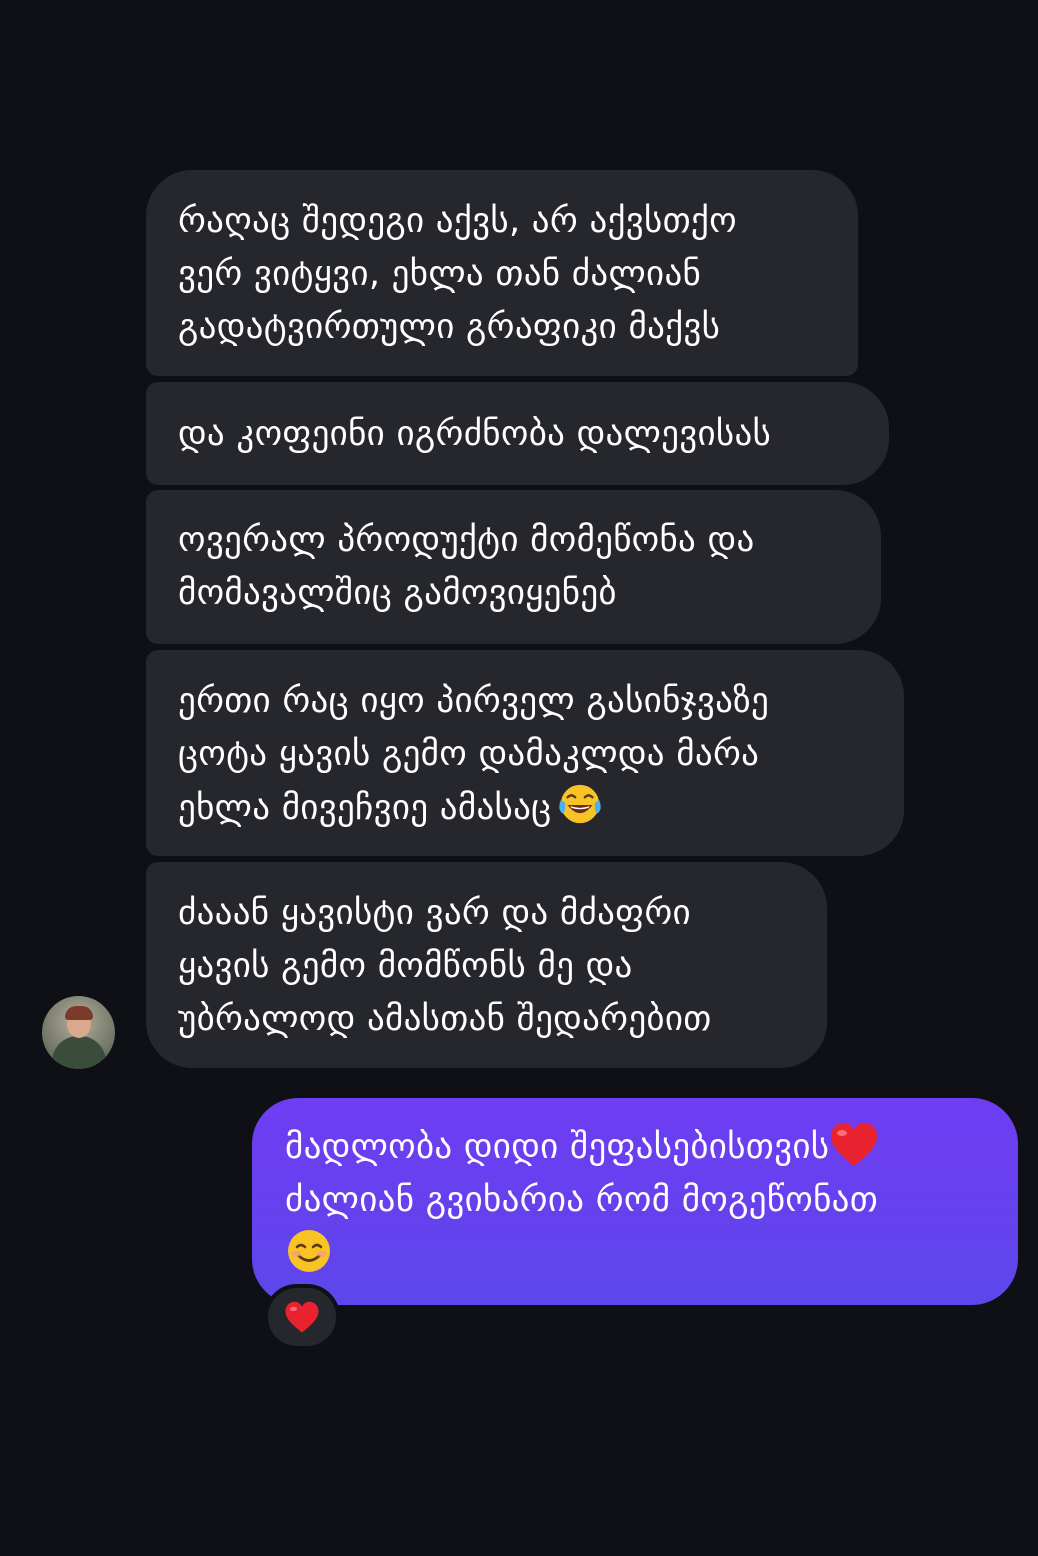 Image resolution: width=1038 pixels, height=1556 pixels. What do you see at coordinates (440, 274) in the screenshot?
I see `message-text-line: ვერ ვიტყვი, ეხლა თან ძალიან` at bounding box center [440, 274].